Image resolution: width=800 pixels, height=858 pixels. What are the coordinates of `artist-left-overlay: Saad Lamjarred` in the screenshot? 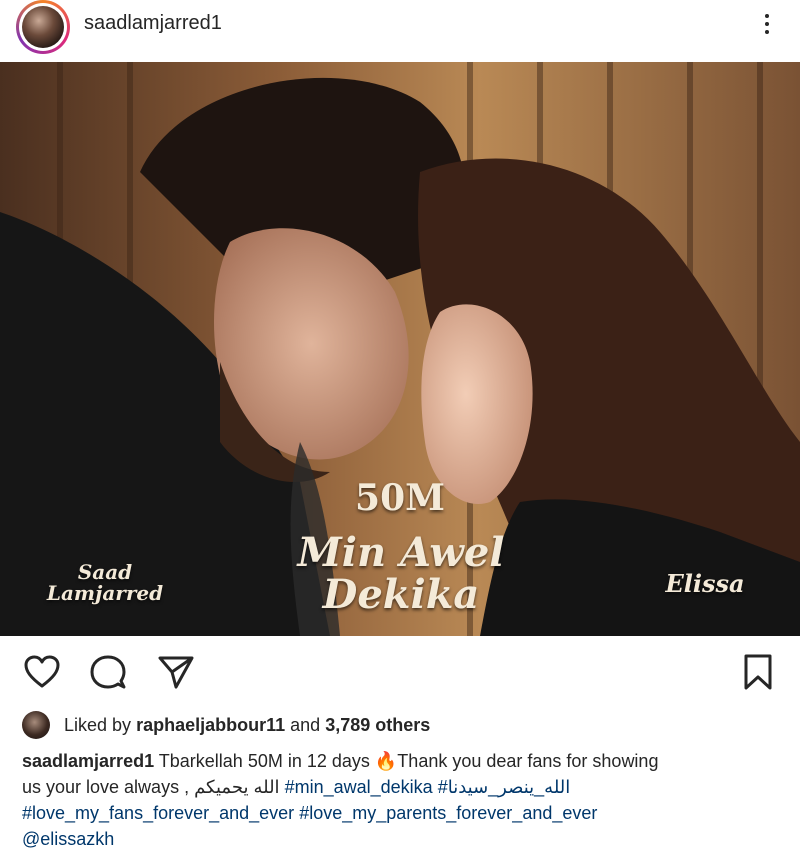 It's located at (105, 583).